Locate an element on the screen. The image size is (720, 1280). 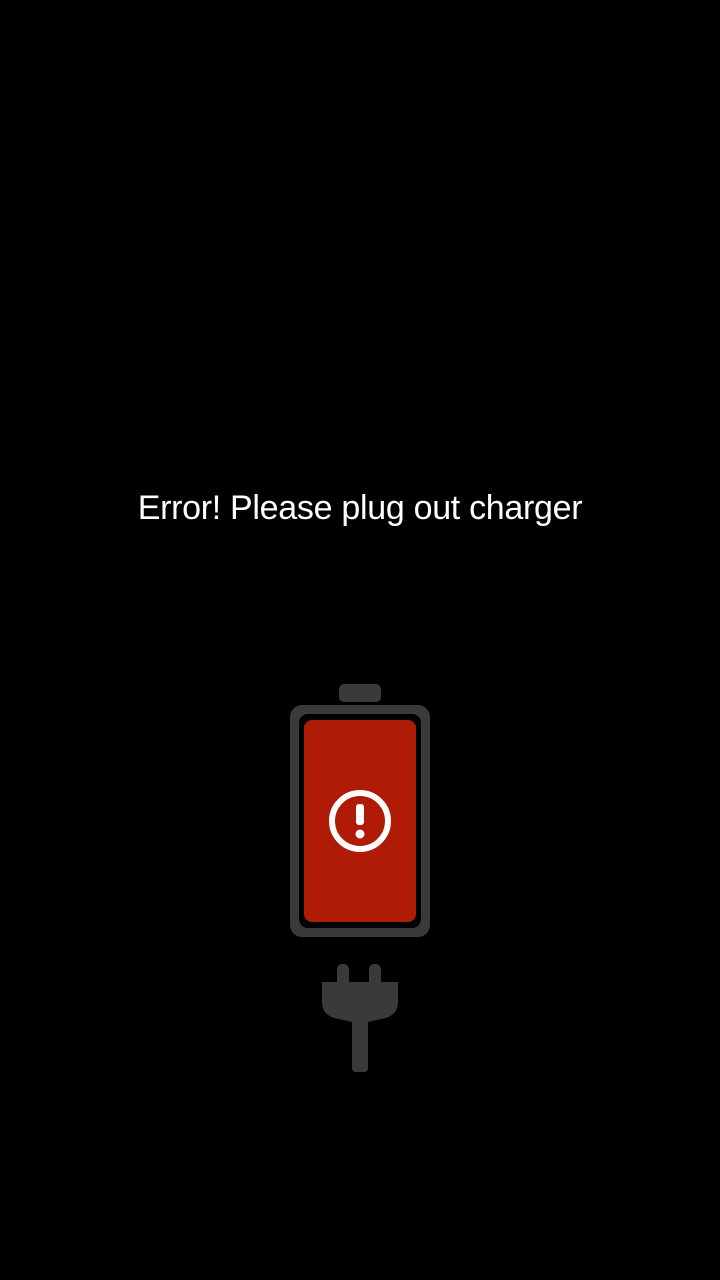
battery-error-graphic is located at coordinates (360, 878).